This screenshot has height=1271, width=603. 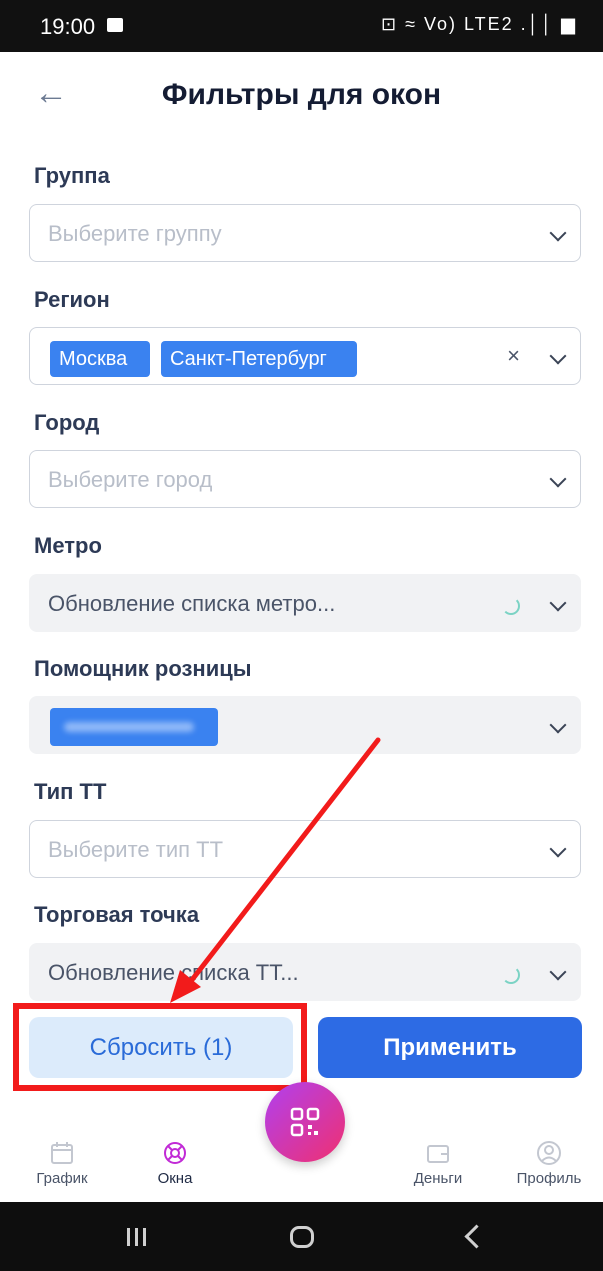 I want to click on tab-label: Деньги, so click(x=438, y=1178).